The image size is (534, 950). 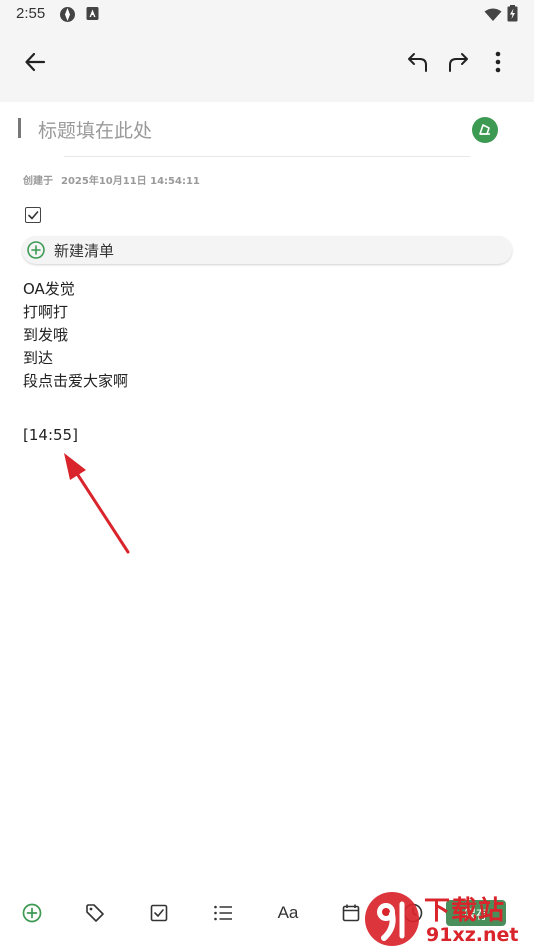 I want to click on checklist-checkbox, so click(x=33, y=215).